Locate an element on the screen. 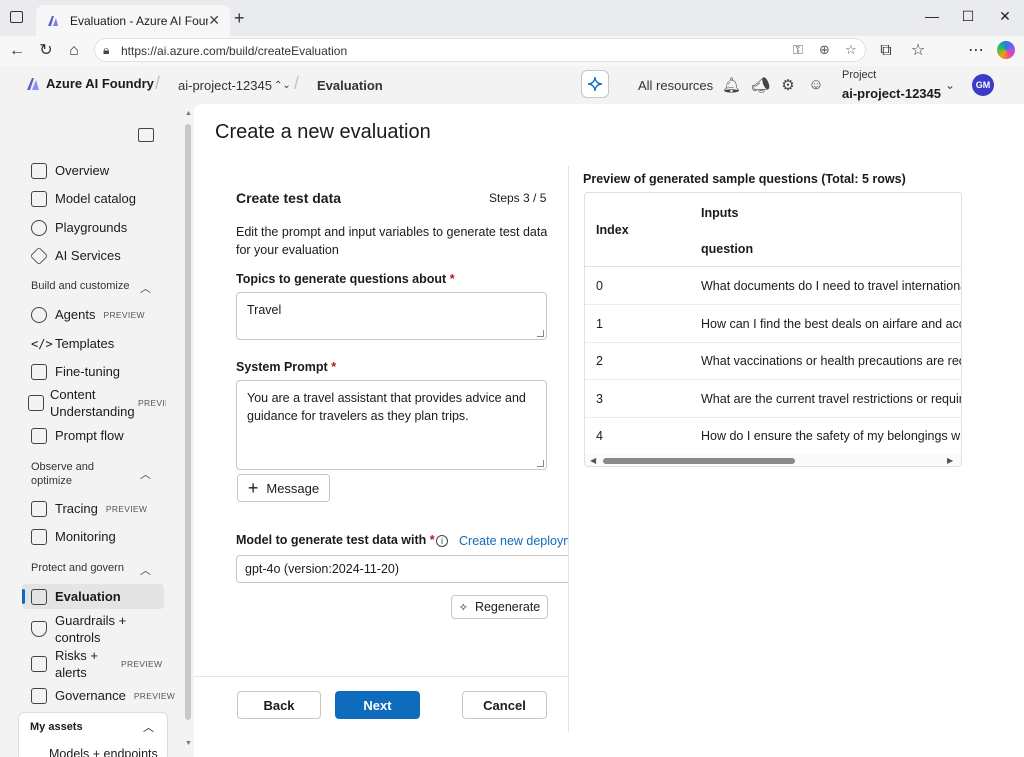 Image resolution: width=1024 pixels, height=757 pixels. table-horizontal-scrollbar: ◀ ▶ is located at coordinates (773, 460).